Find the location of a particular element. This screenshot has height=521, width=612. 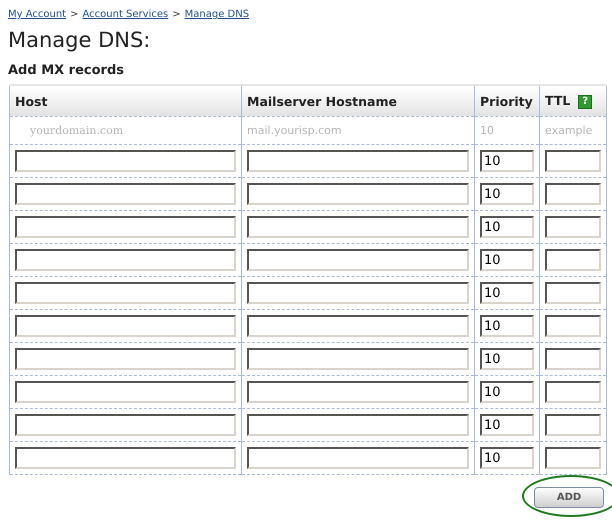

breadcrumb-link: Manage DNS is located at coordinates (217, 14).